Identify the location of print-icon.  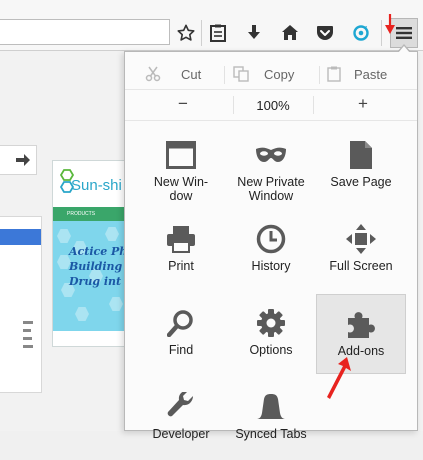
(181, 239).